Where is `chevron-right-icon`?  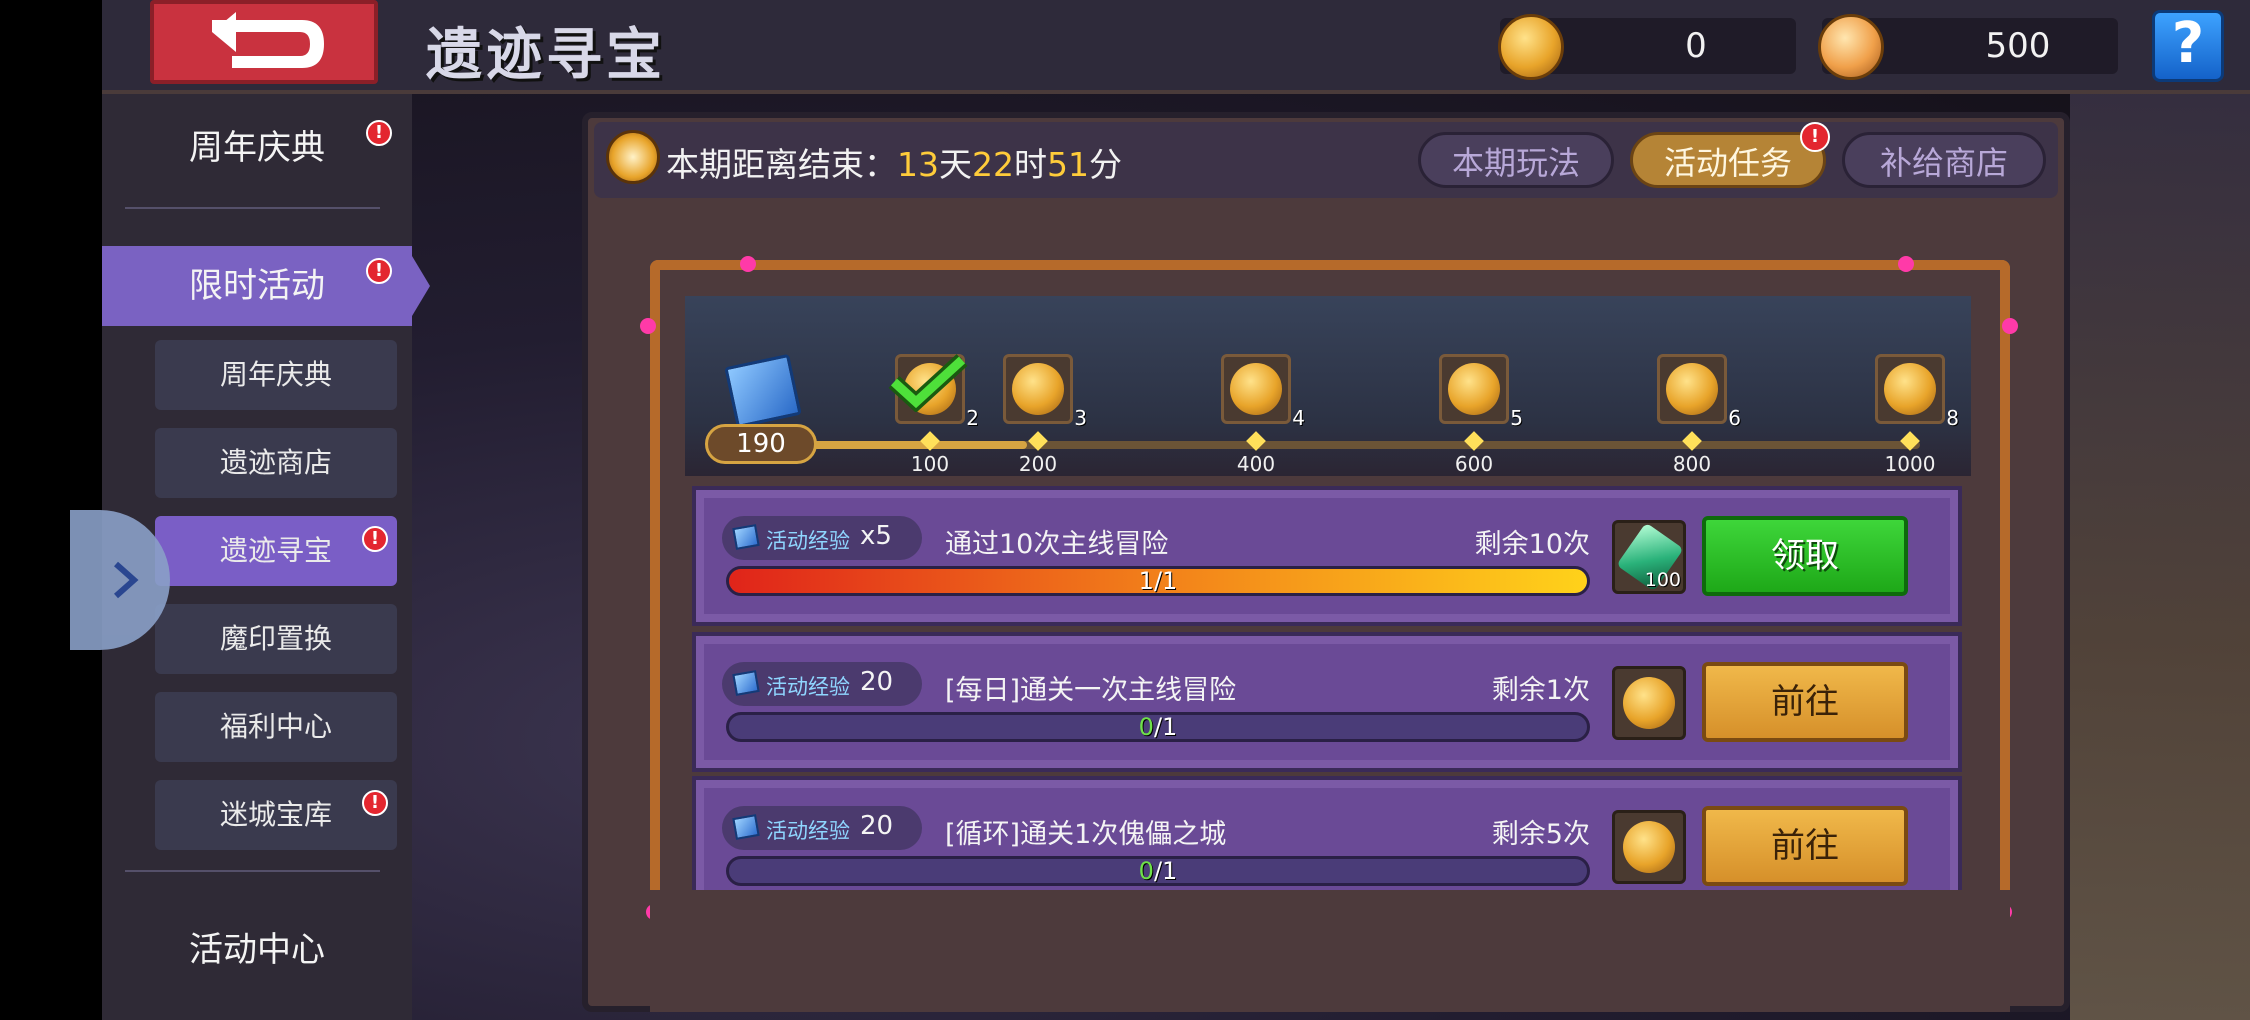 chevron-right-icon is located at coordinates (126, 580).